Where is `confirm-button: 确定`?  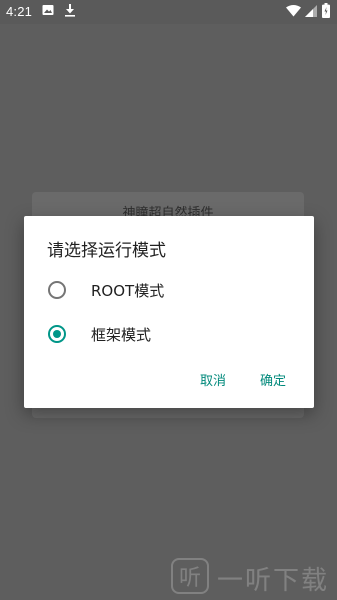 confirm-button: 确定 is located at coordinates (273, 379).